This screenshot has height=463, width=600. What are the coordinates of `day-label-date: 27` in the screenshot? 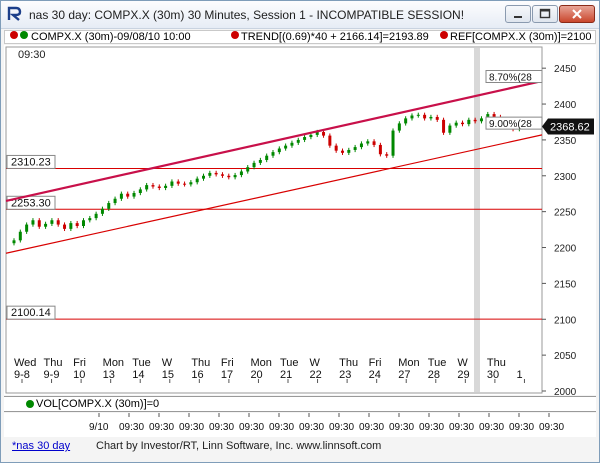 It's located at (404, 375).